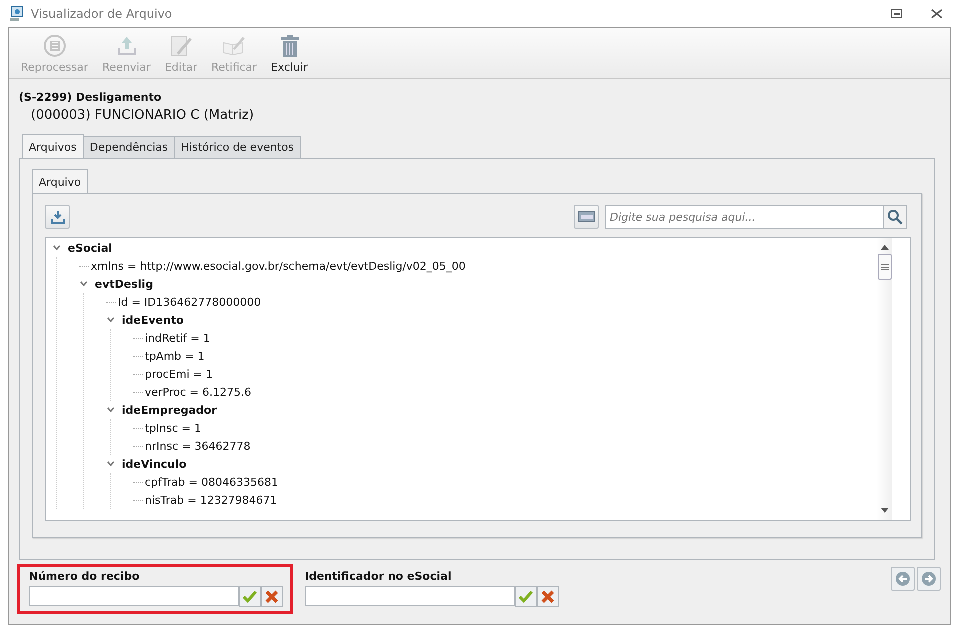 The width and height of the screenshot is (955, 629). I want to click on tree-leaf: tpAmb = 1, so click(175, 356).